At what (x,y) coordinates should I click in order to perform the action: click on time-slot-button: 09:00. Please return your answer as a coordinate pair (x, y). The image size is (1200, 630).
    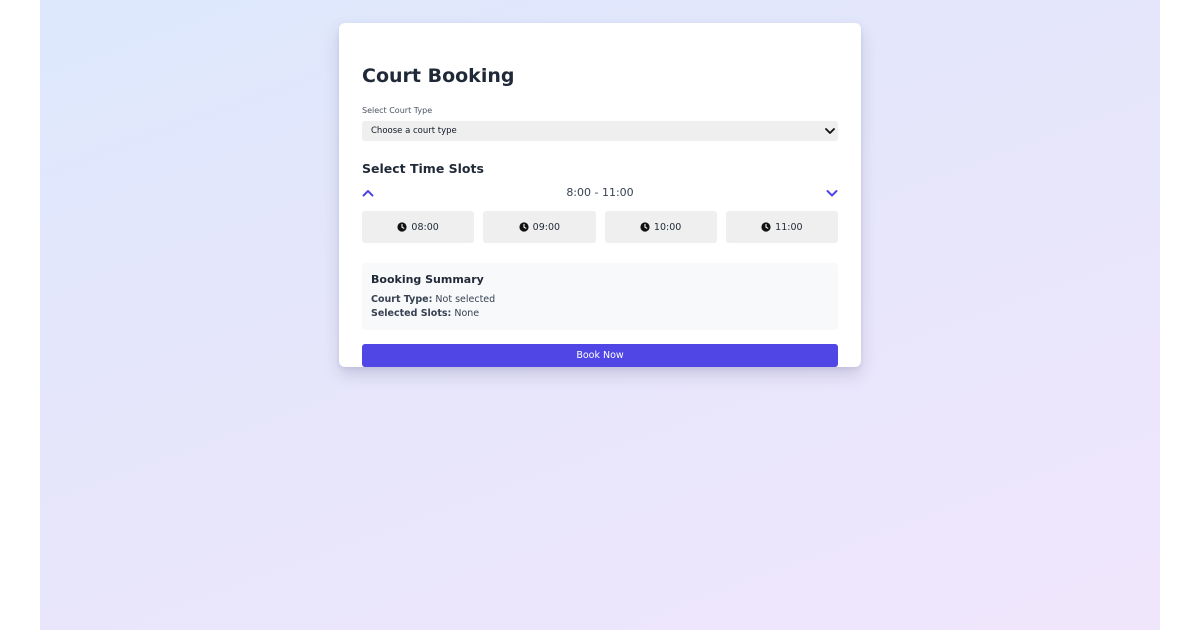
    Looking at the image, I should click on (539, 227).